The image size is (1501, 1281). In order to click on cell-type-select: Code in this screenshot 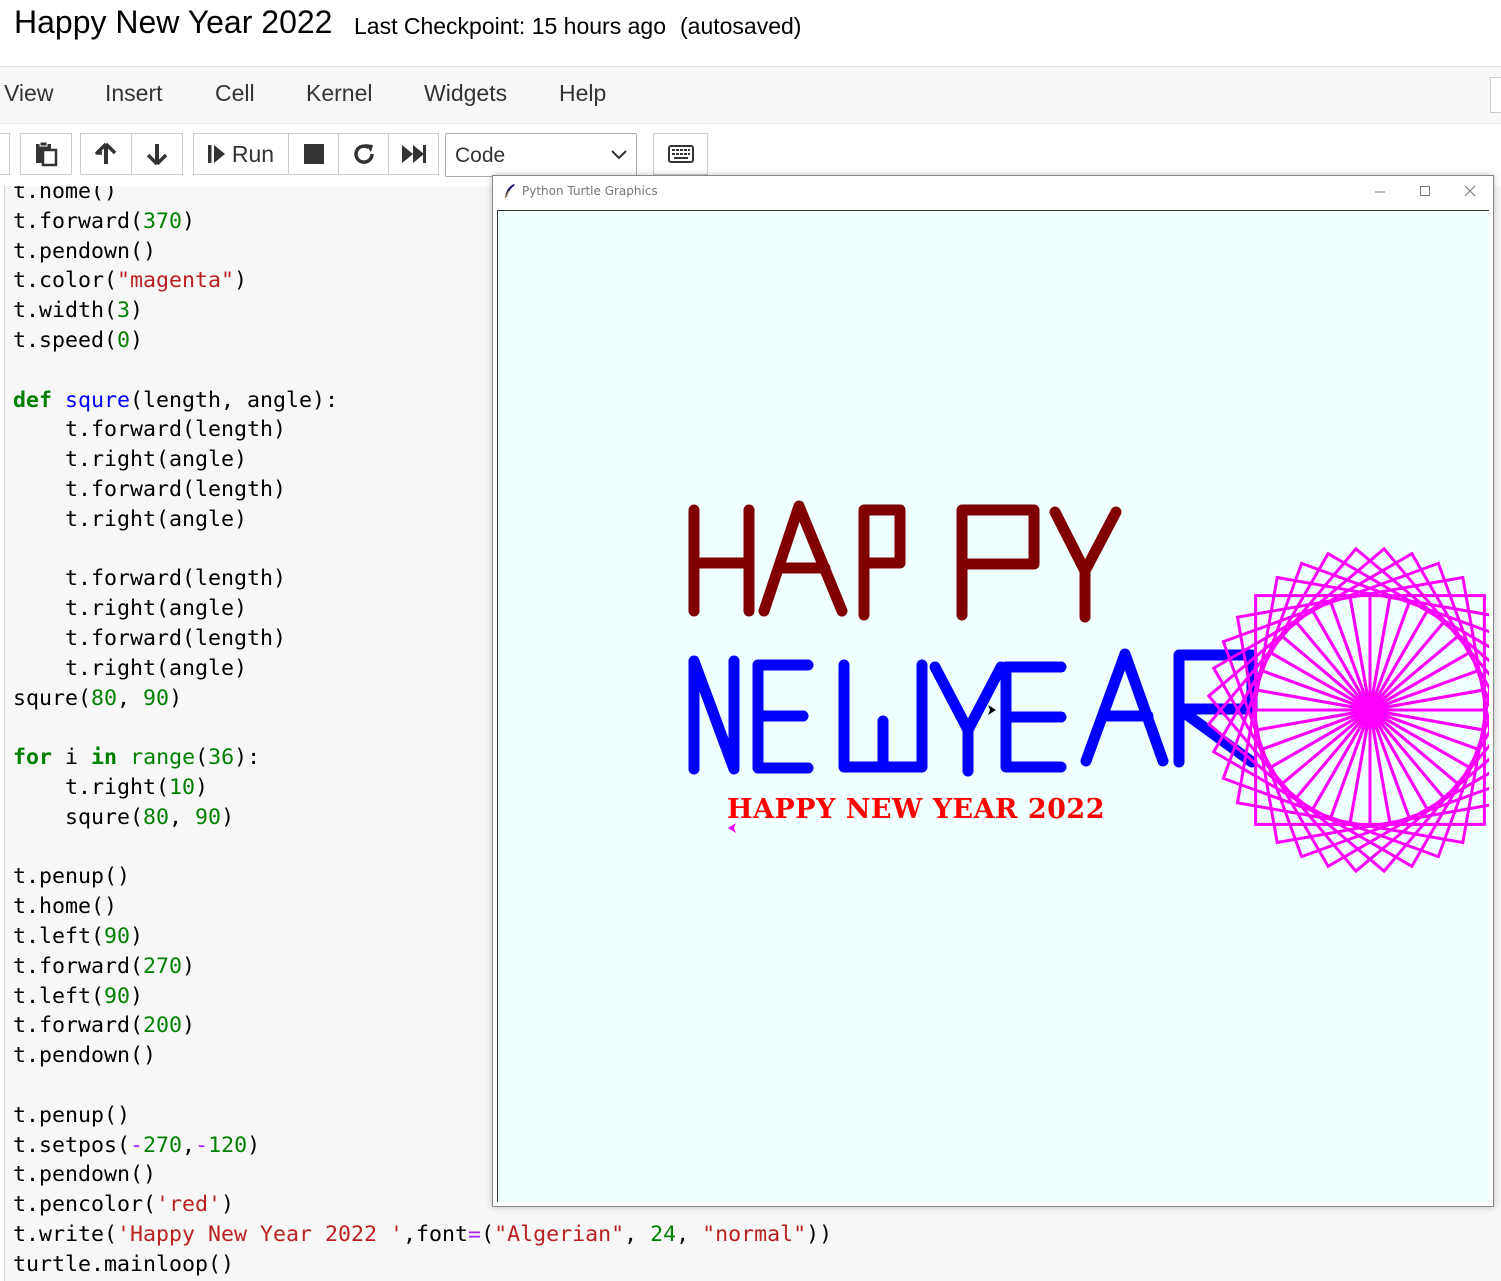, I will do `click(541, 155)`.